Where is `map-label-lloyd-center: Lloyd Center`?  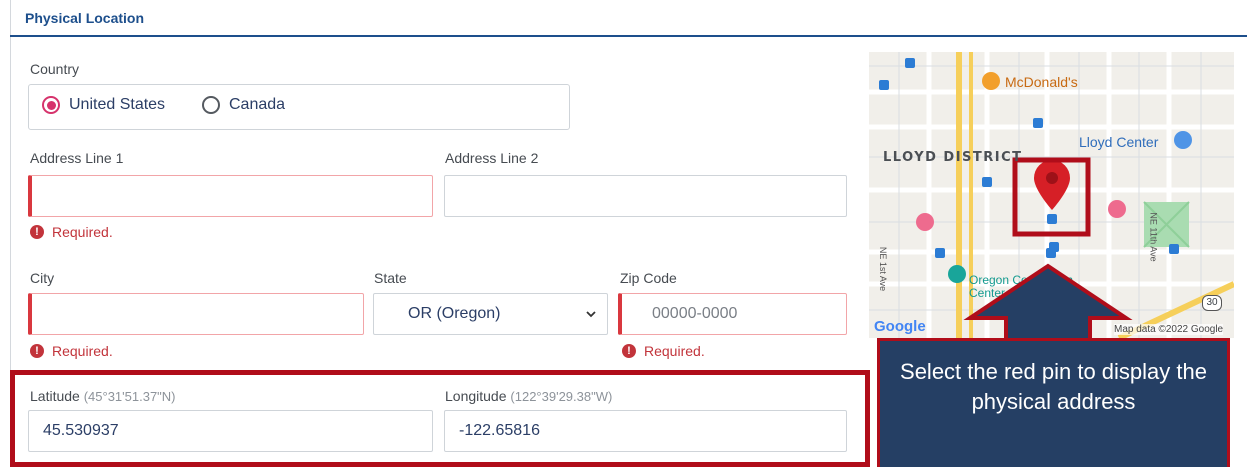
map-label-lloyd-center: Lloyd Center is located at coordinates (1119, 142).